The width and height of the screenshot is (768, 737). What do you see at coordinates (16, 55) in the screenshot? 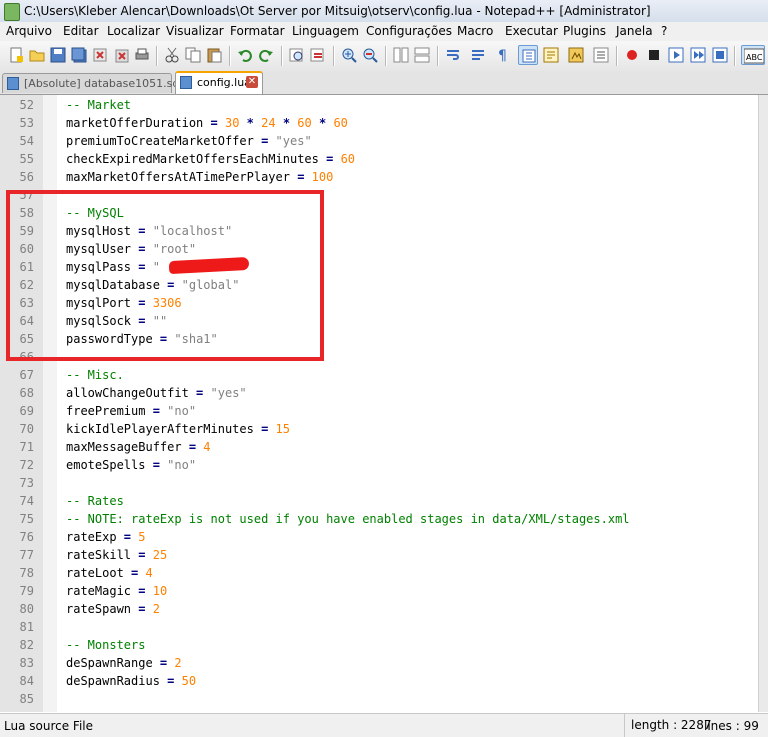
I see `new-file-icon` at bounding box center [16, 55].